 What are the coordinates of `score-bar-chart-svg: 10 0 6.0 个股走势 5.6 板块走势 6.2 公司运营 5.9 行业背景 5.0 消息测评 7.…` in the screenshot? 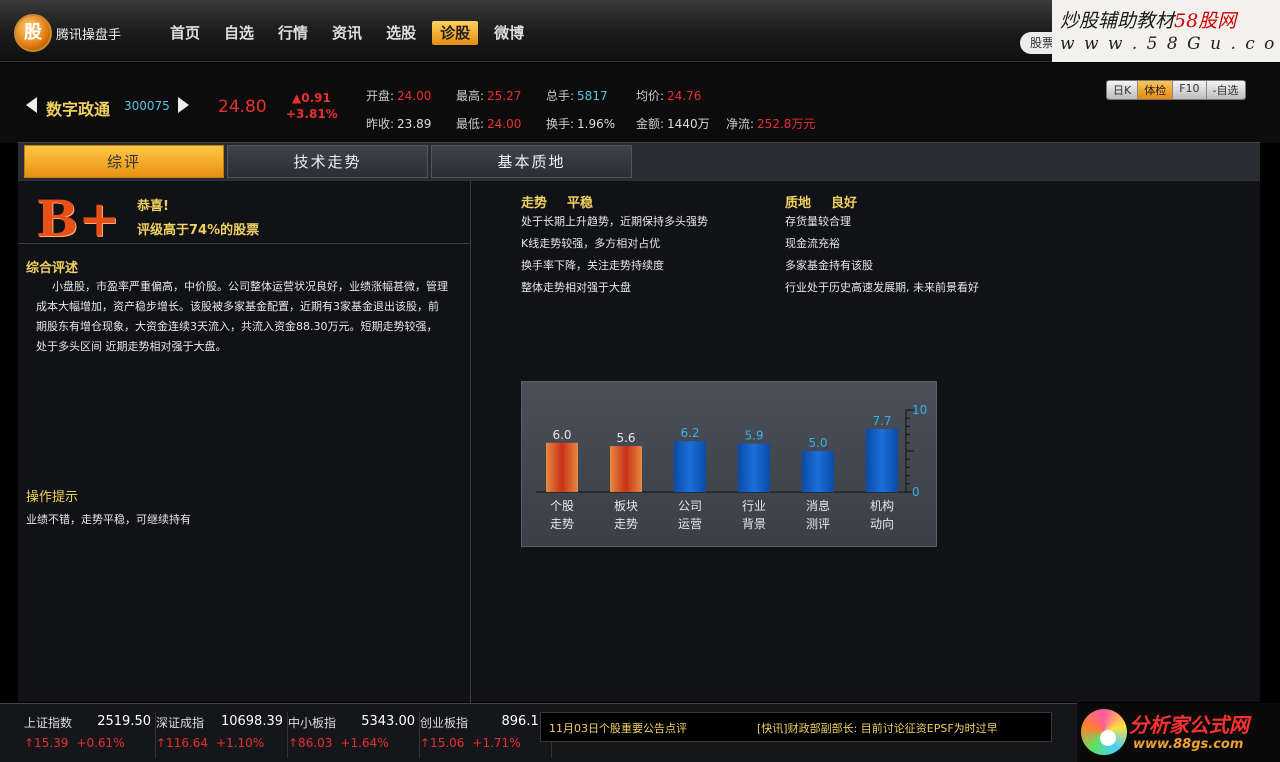 It's located at (731, 467).